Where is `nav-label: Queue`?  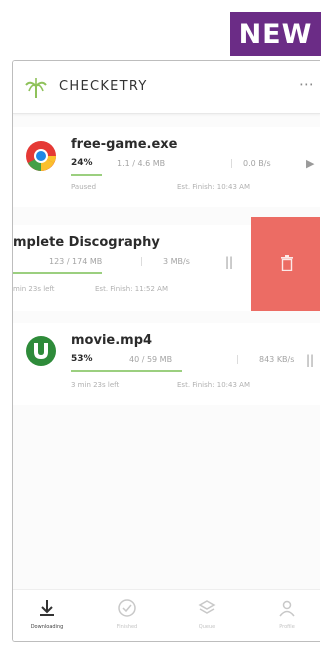
nav-label: Queue is located at coordinates (207, 627).